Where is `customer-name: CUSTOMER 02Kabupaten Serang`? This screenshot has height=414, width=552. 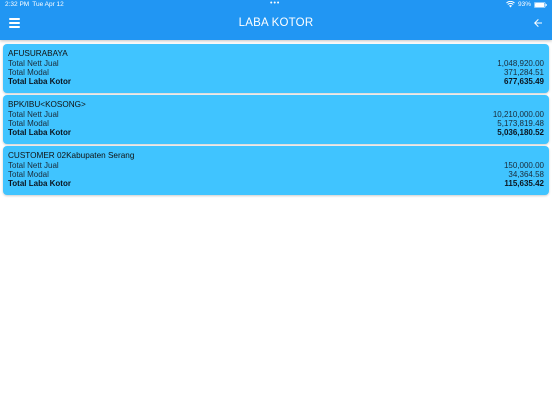 customer-name: CUSTOMER 02Kabupaten Serang is located at coordinates (71, 155).